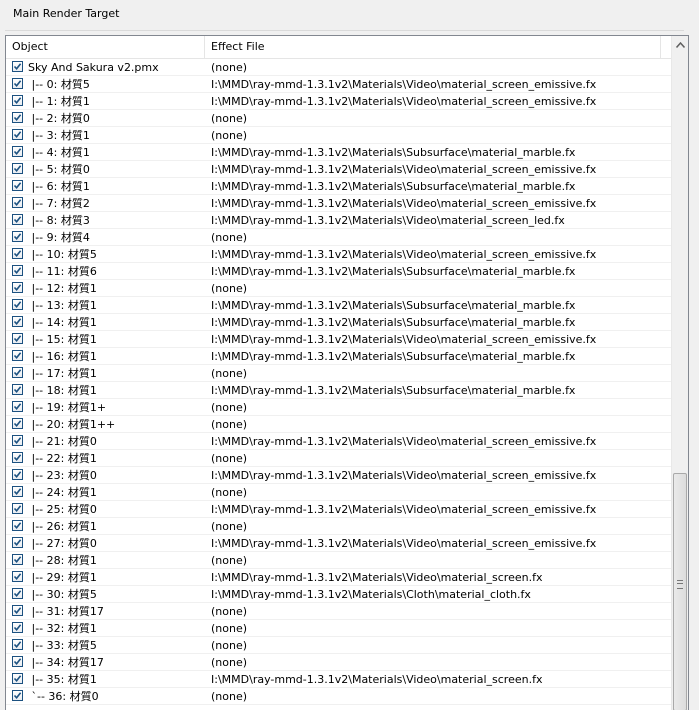  Describe the element at coordinates (105, 322) in the screenshot. I see `object-cell: |-- 14: 材質1` at that location.